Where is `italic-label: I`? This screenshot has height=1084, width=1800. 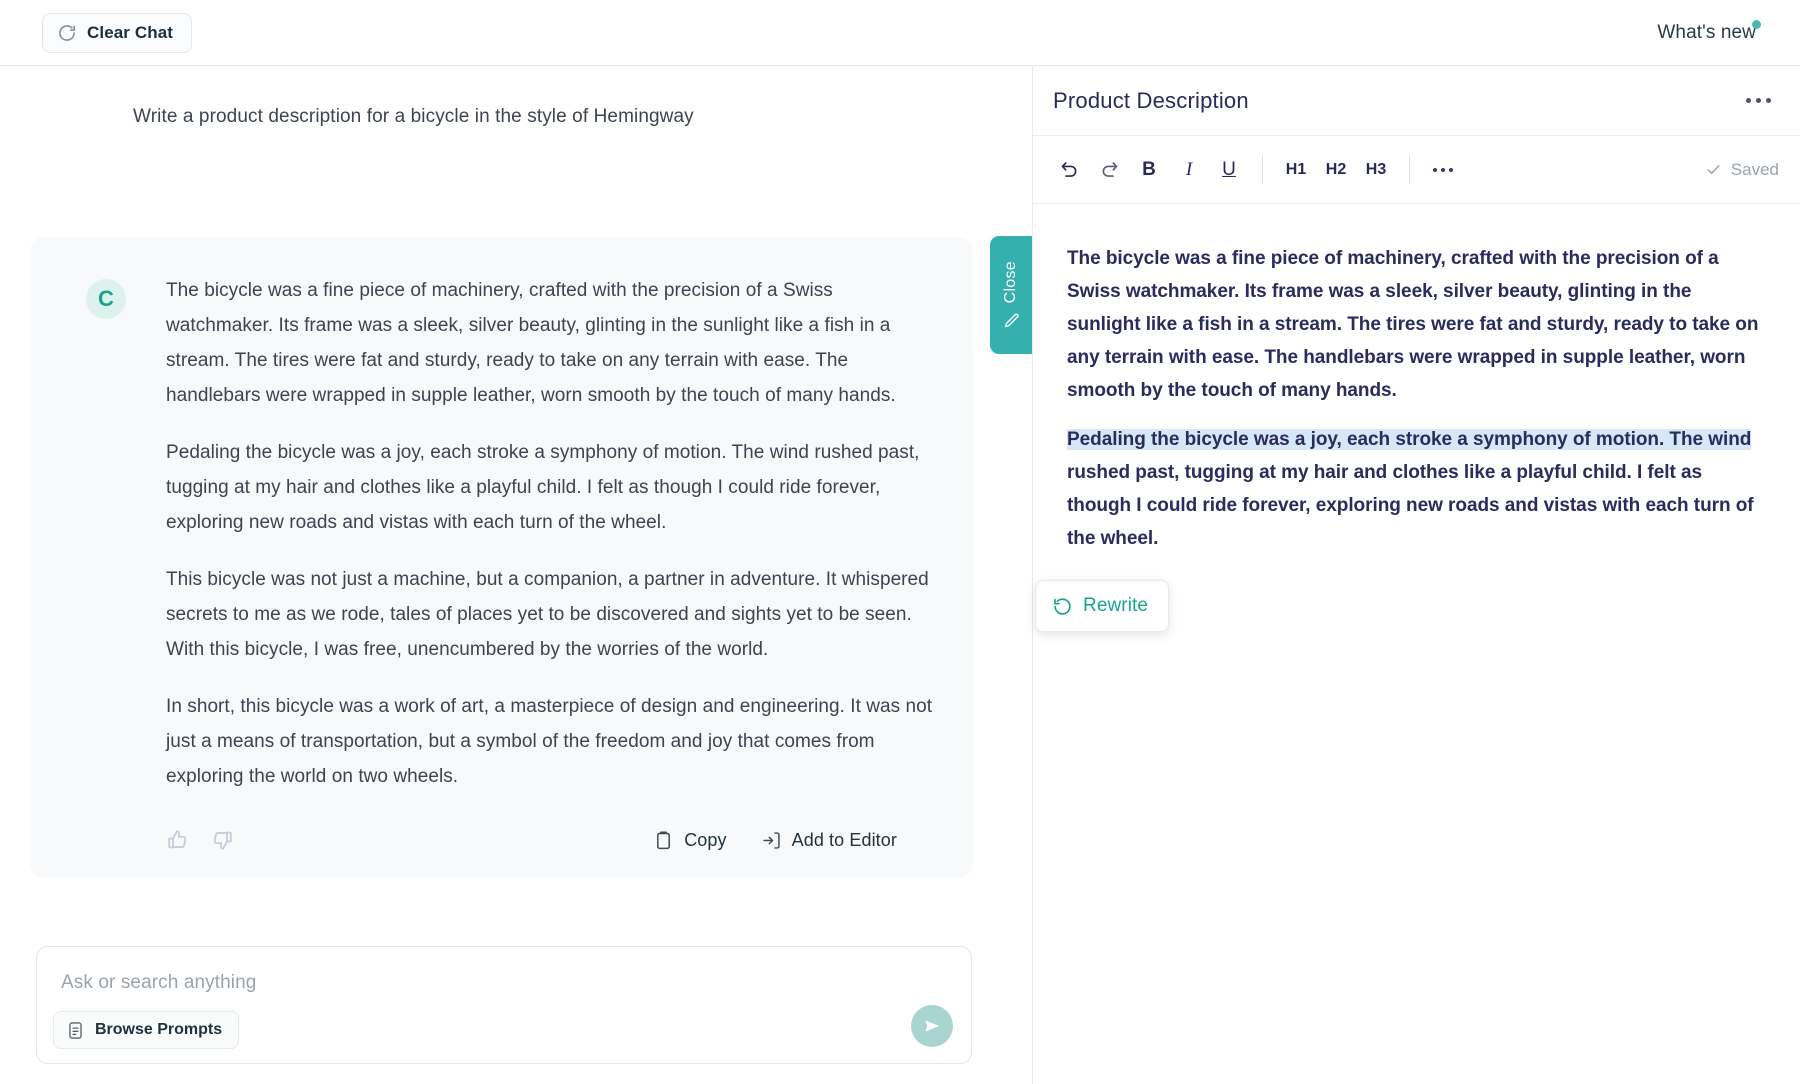 italic-label: I is located at coordinates (1189, 169).